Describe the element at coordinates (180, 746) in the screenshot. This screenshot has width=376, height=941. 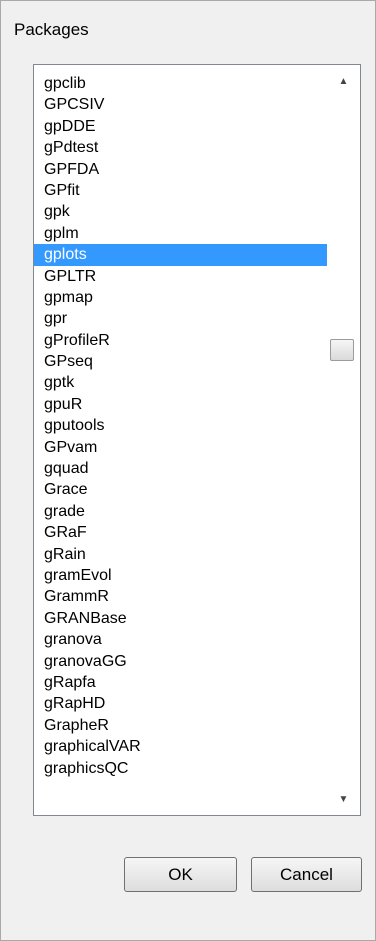
I see `list-item: graphicalVAR` at that location.